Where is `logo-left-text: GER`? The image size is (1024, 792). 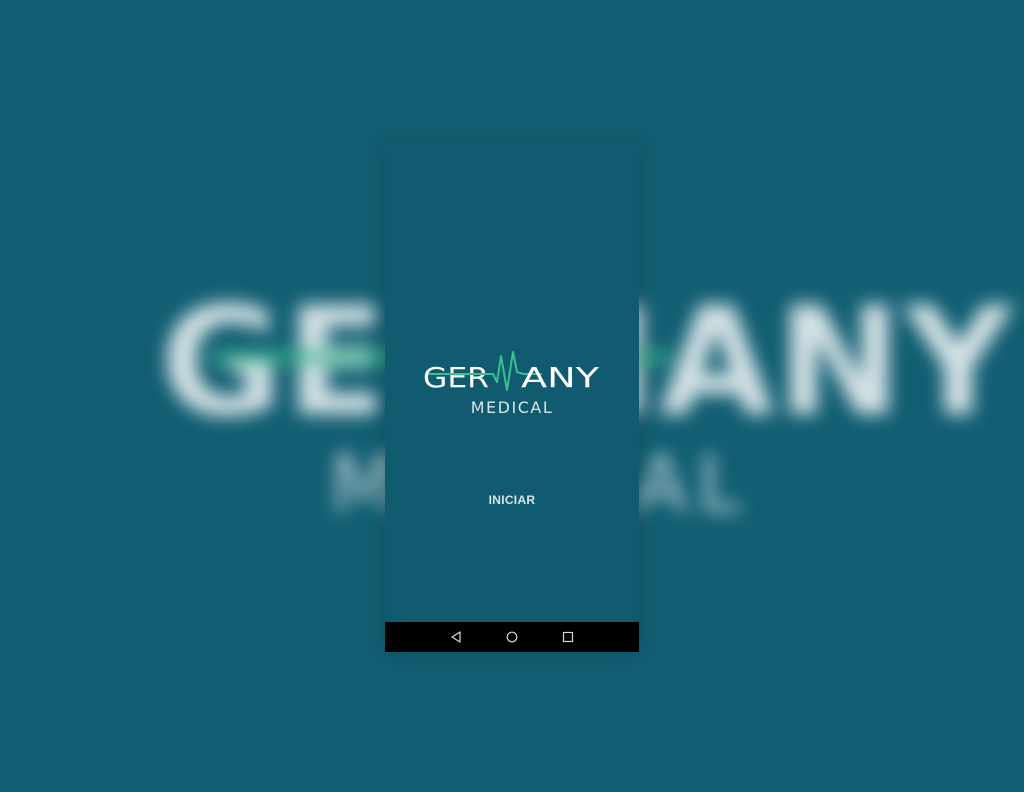
logo-left-text: GER is located at coordinates (456, 377).